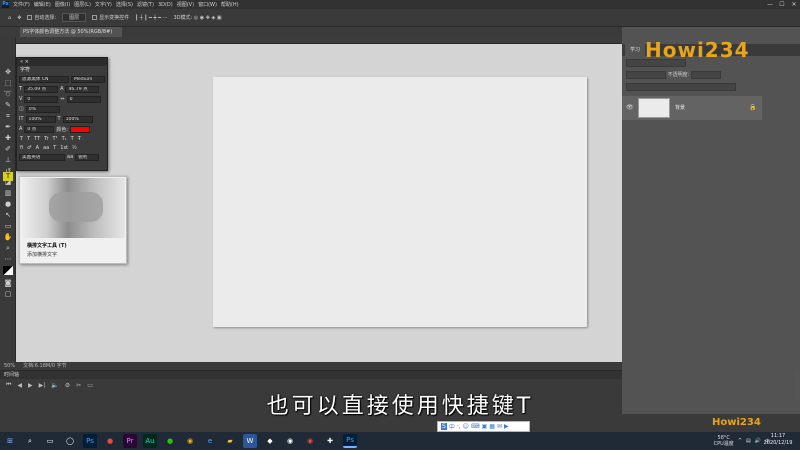 The height and width of the screenshot is (450, 800). What do you see at coordinates (466, 426) in the screenshot?
I see `ime-emoji-icon: ☺` at bounding box center [466, 426].